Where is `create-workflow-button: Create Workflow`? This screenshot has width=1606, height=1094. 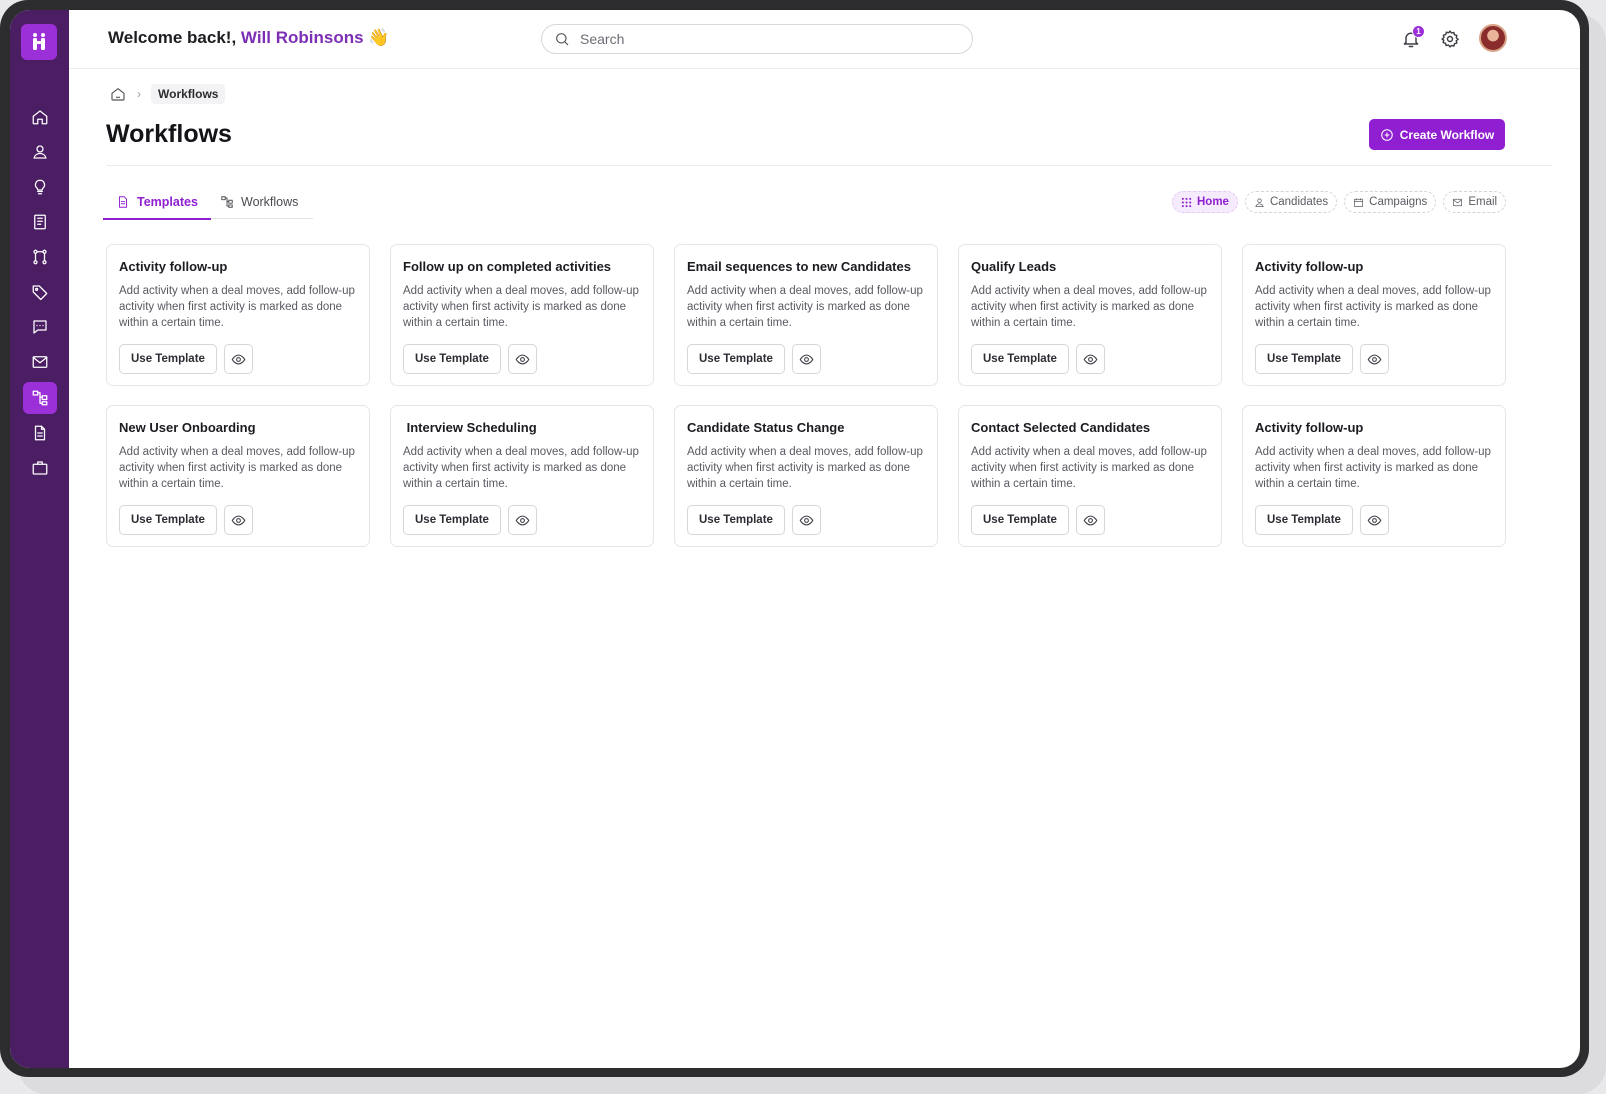
create-workflow-button: Create Workflow is located at coordinates (1437, 134).